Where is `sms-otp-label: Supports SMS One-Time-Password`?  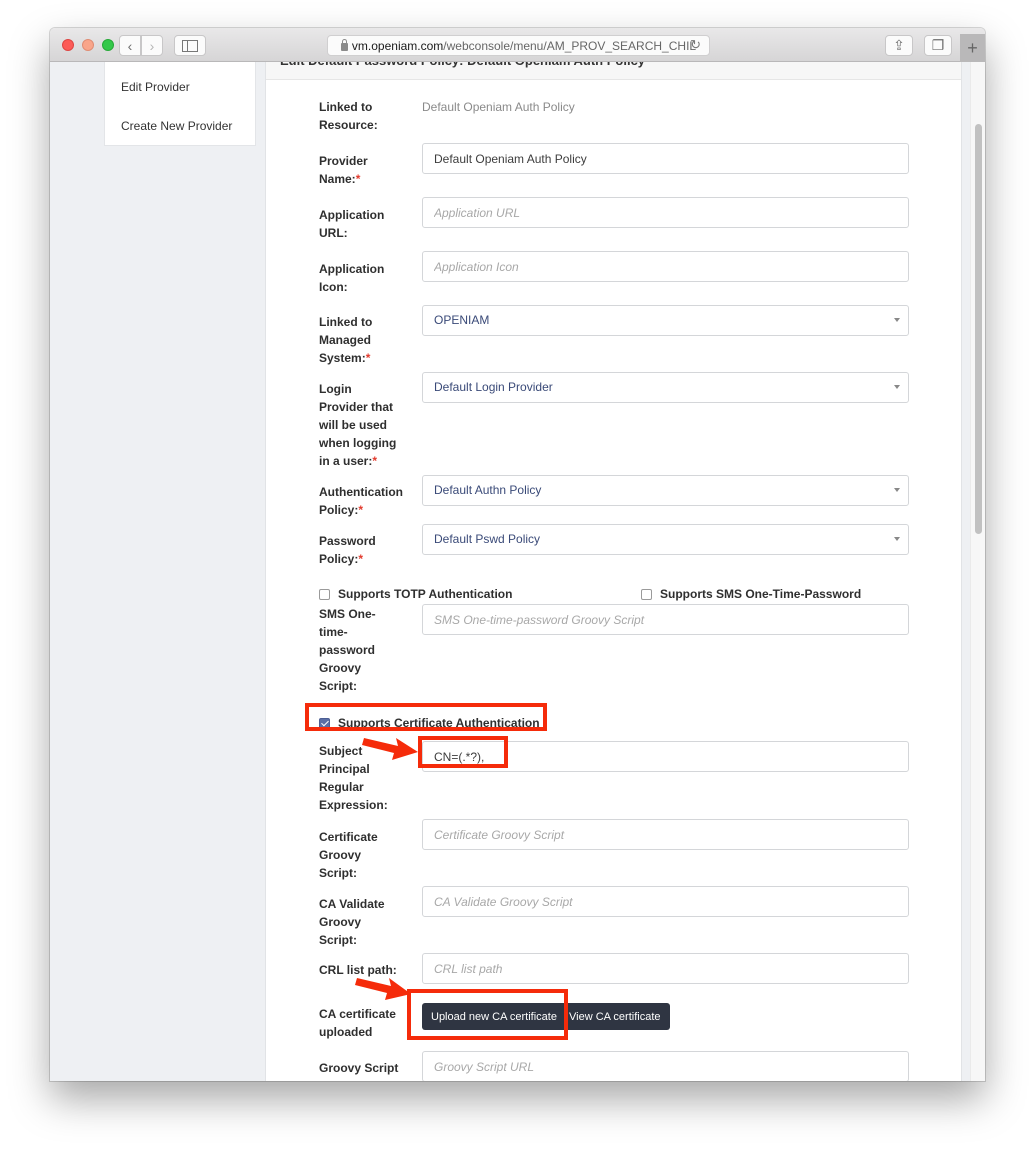 sms-otp-label: Supports SMS One-Time-Password is located at coordinates (761, 594).